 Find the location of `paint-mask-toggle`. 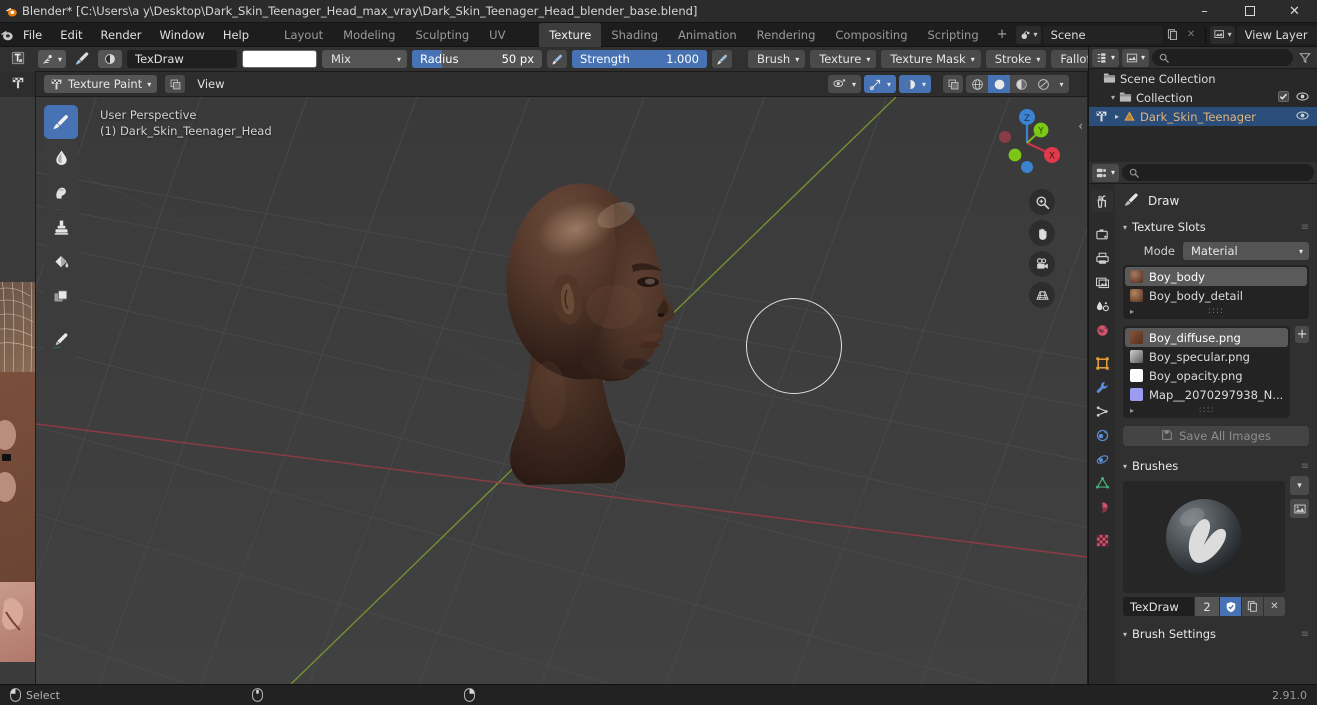

paint-mask-toggle is located at coordinates (175, 84).